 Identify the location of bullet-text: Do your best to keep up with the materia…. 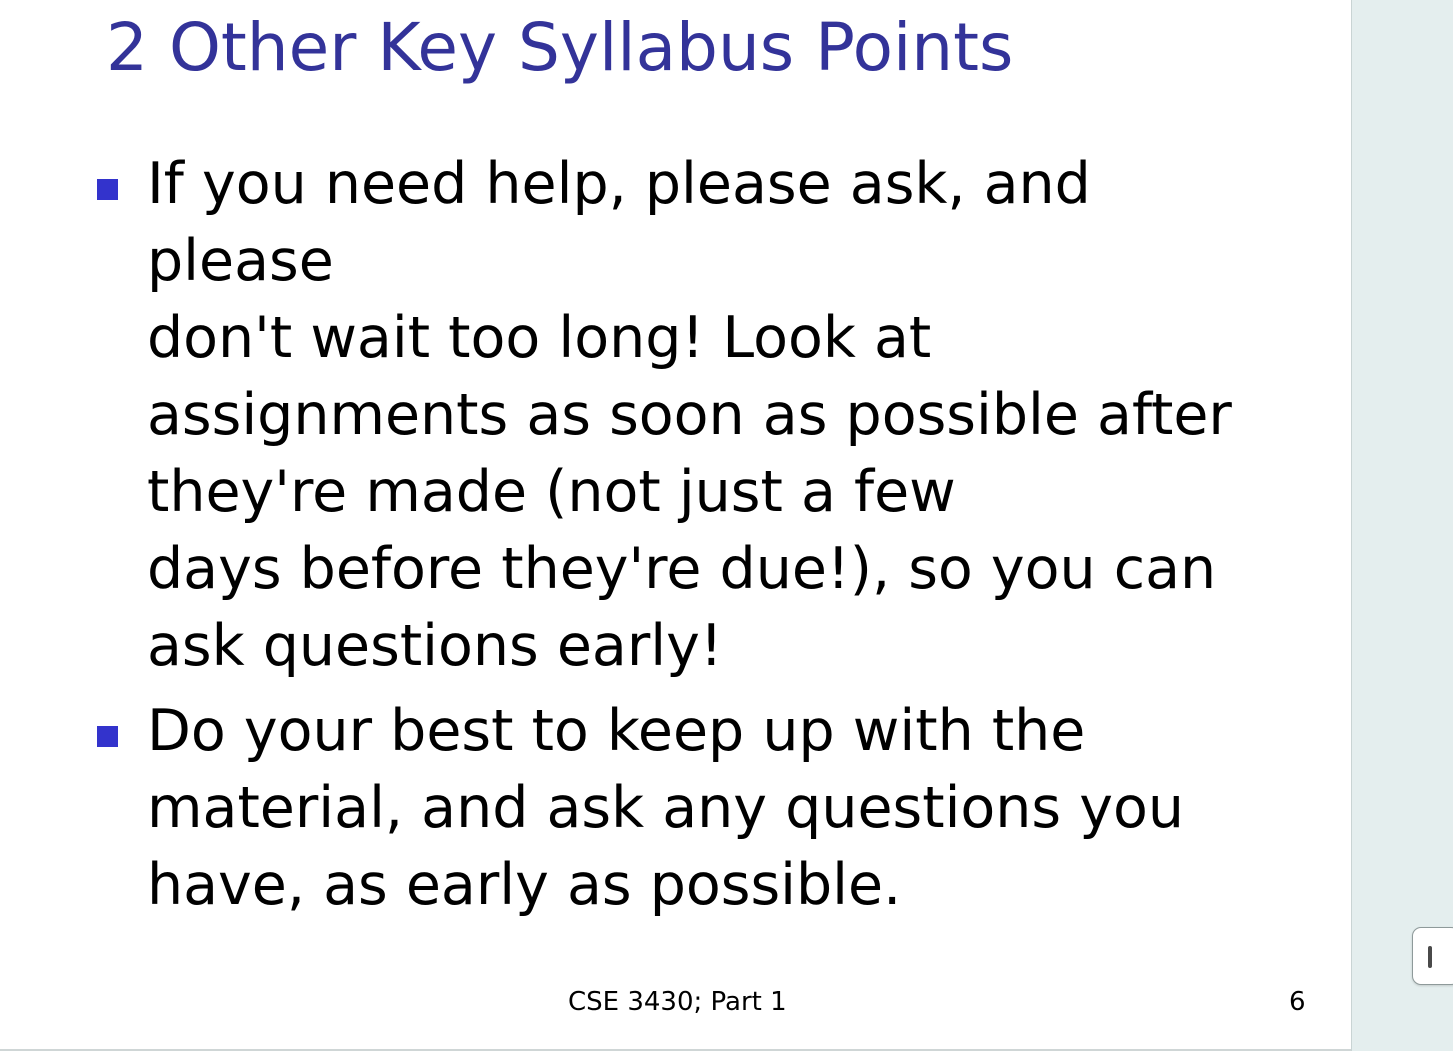
(665, 808).